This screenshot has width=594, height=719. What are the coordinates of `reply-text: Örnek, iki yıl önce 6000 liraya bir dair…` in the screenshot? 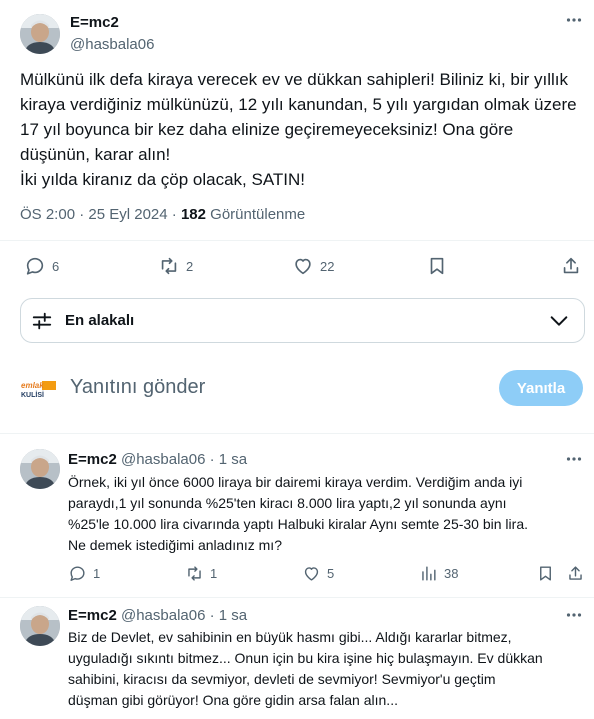 It's located at (328, 514).